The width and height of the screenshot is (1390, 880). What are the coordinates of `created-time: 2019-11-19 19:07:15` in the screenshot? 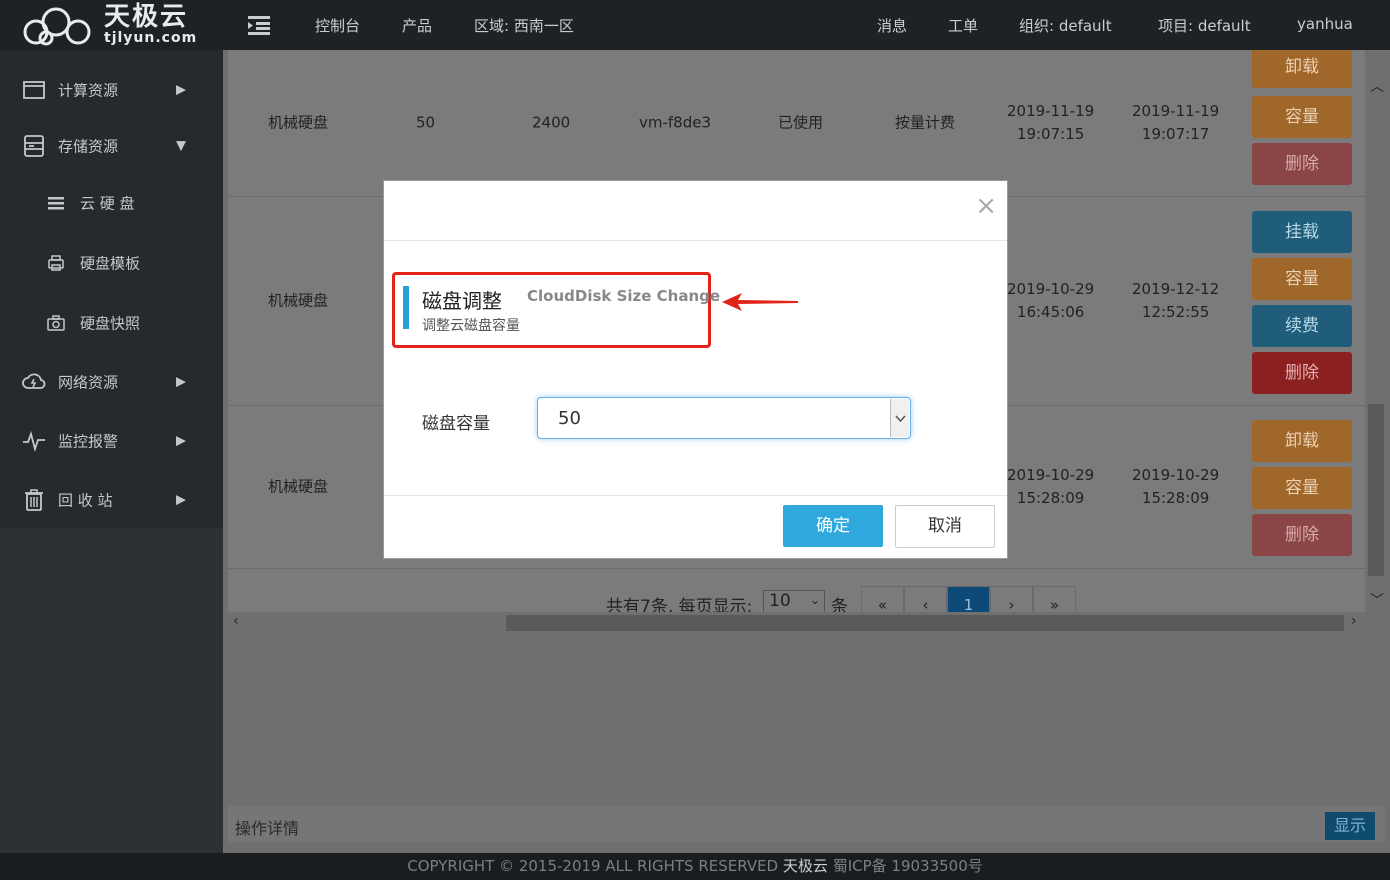 It's located at (1050, 123).